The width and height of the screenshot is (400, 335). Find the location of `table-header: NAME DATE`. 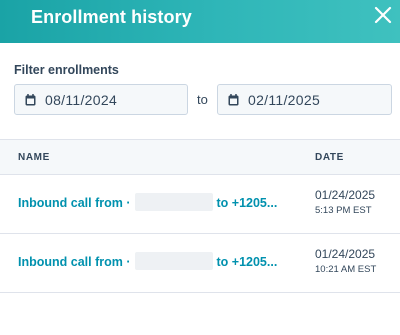

table-header: NAME DATE is located at coordinates (200, 157).